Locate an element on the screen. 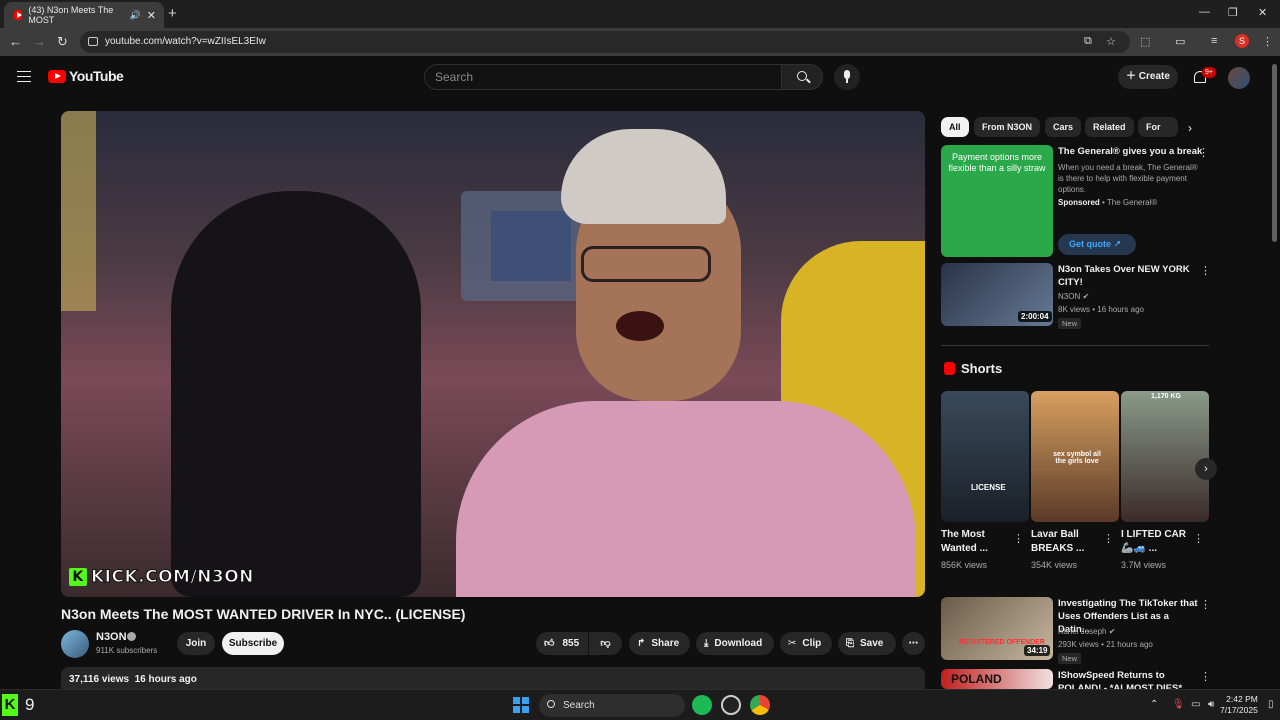 The image size is (1280, 720). rec-thumbnail-text: POLAND is located at coordinates (976, 679).